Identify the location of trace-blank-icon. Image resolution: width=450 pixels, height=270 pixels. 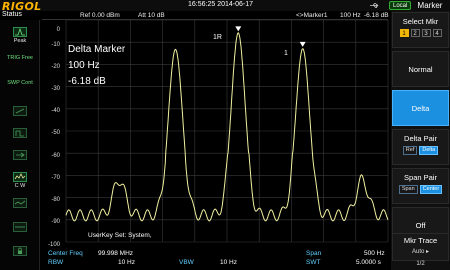
(20, 203).